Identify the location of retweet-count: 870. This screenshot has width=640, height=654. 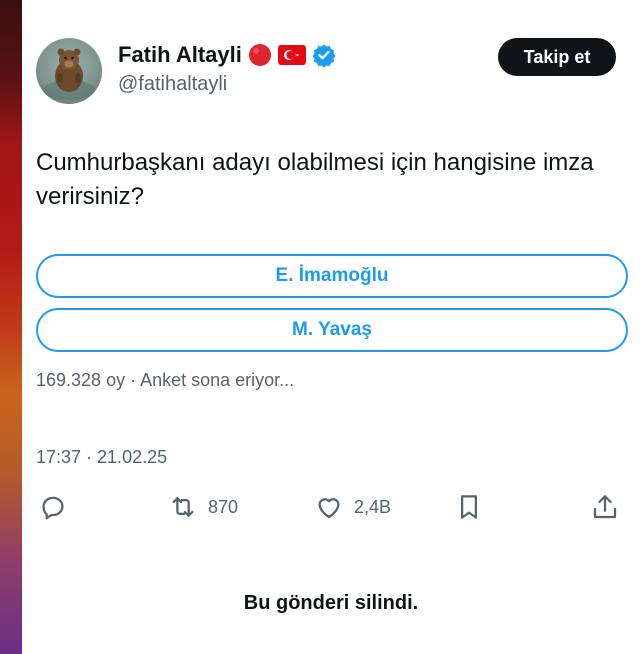
(223, 506).